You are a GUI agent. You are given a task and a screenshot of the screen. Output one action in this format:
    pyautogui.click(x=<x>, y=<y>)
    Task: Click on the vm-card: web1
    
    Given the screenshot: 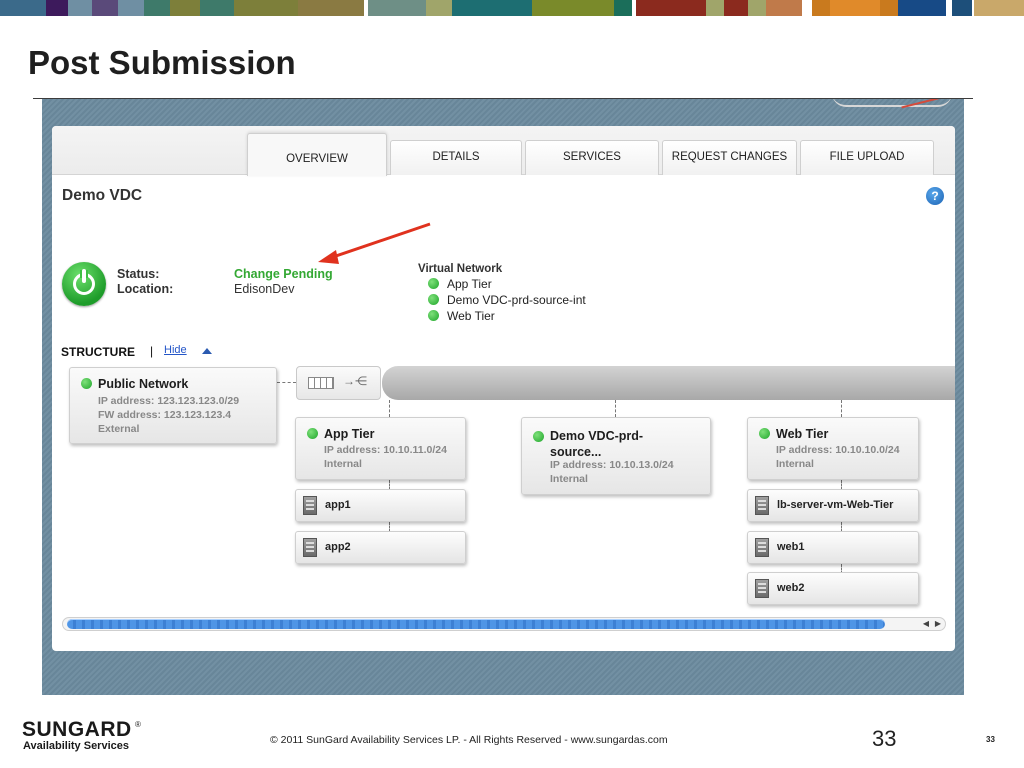 What is the action you would take?
    pyautogui.click(x=833, y=547)
    